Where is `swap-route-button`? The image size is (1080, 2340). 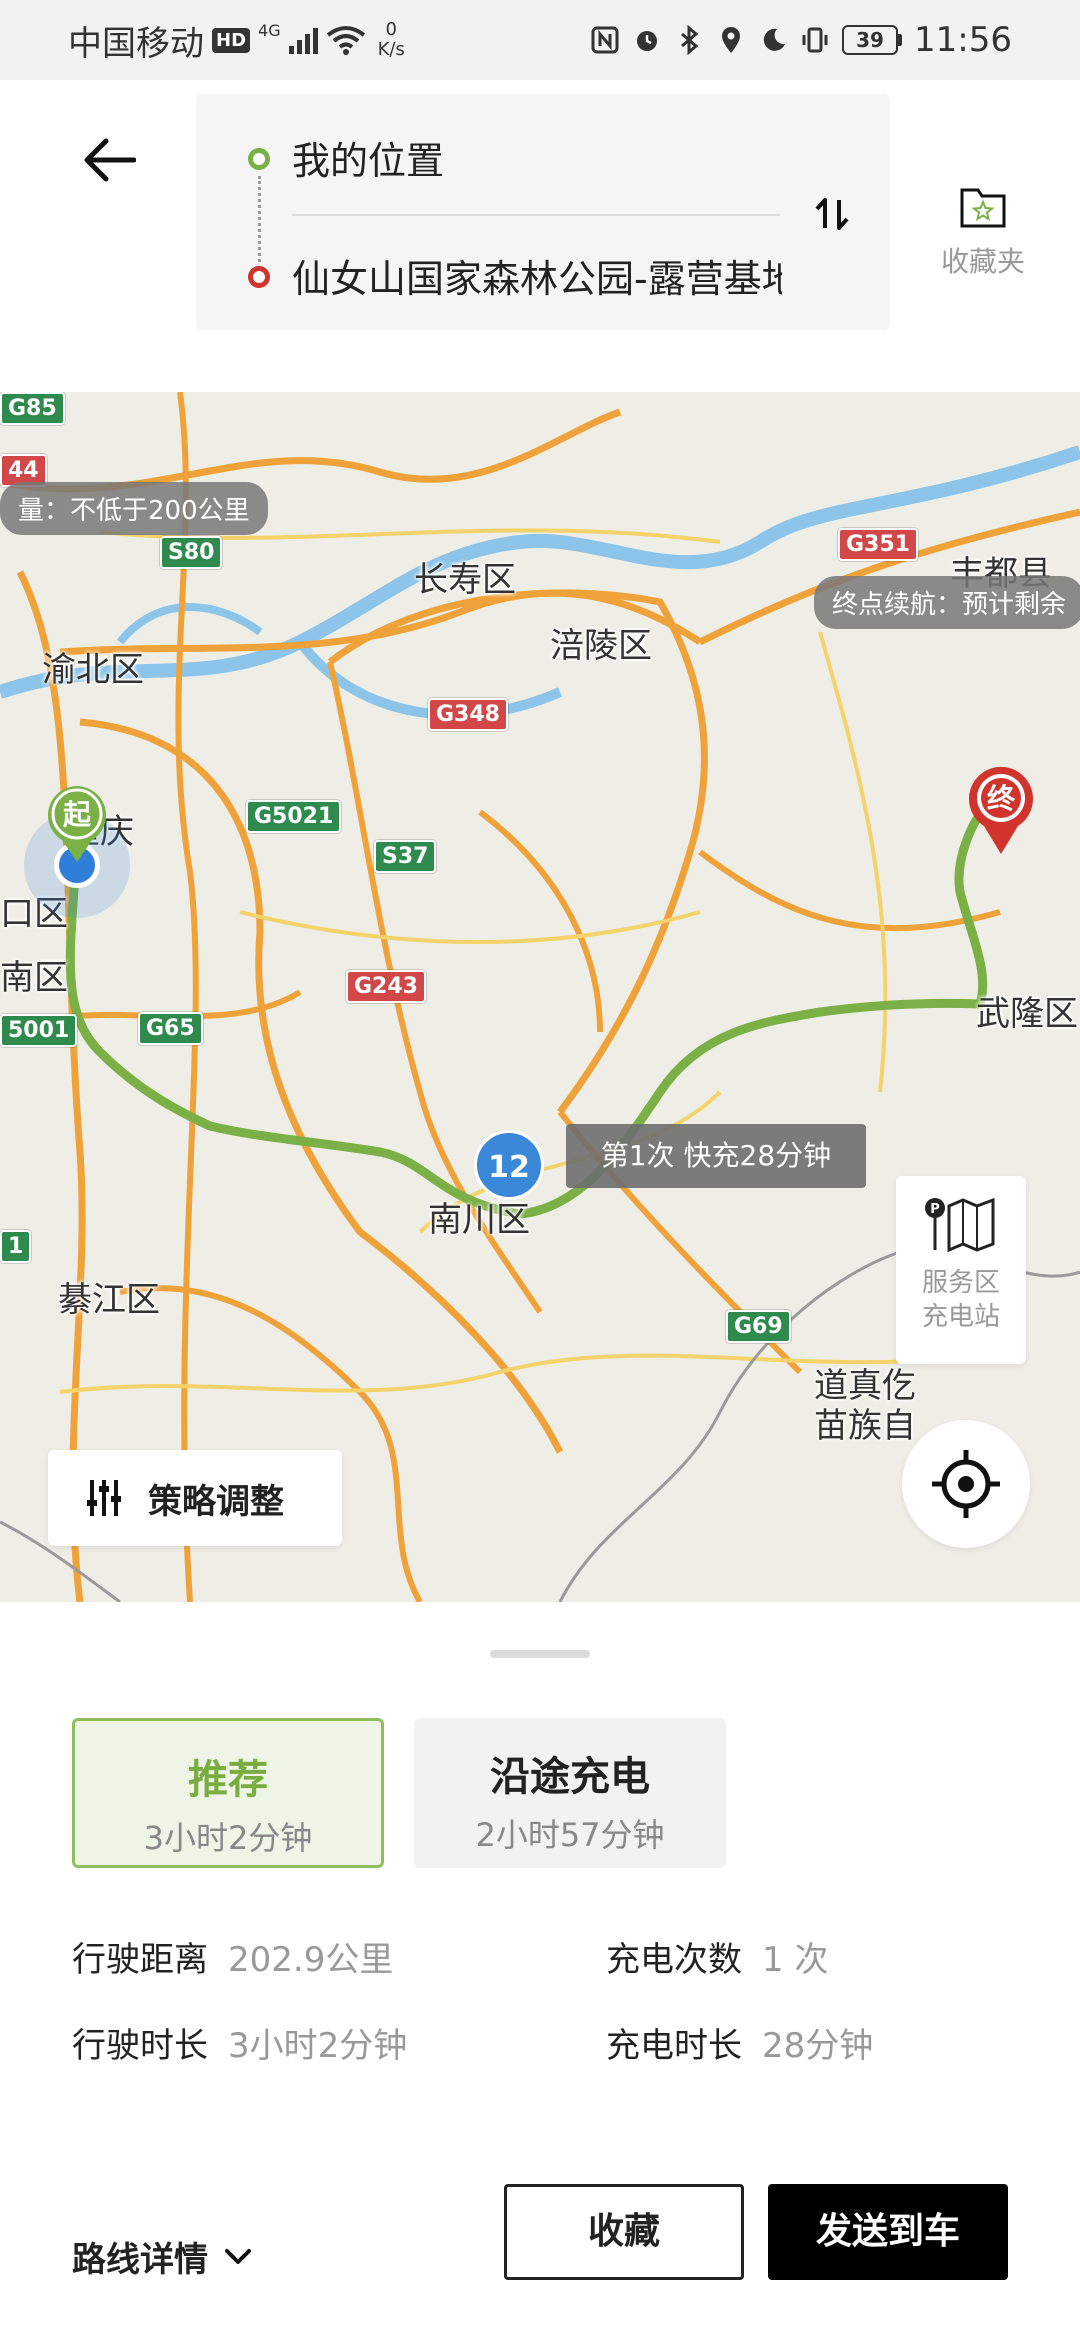
swap-route-button is located at coordinates (832, 214).